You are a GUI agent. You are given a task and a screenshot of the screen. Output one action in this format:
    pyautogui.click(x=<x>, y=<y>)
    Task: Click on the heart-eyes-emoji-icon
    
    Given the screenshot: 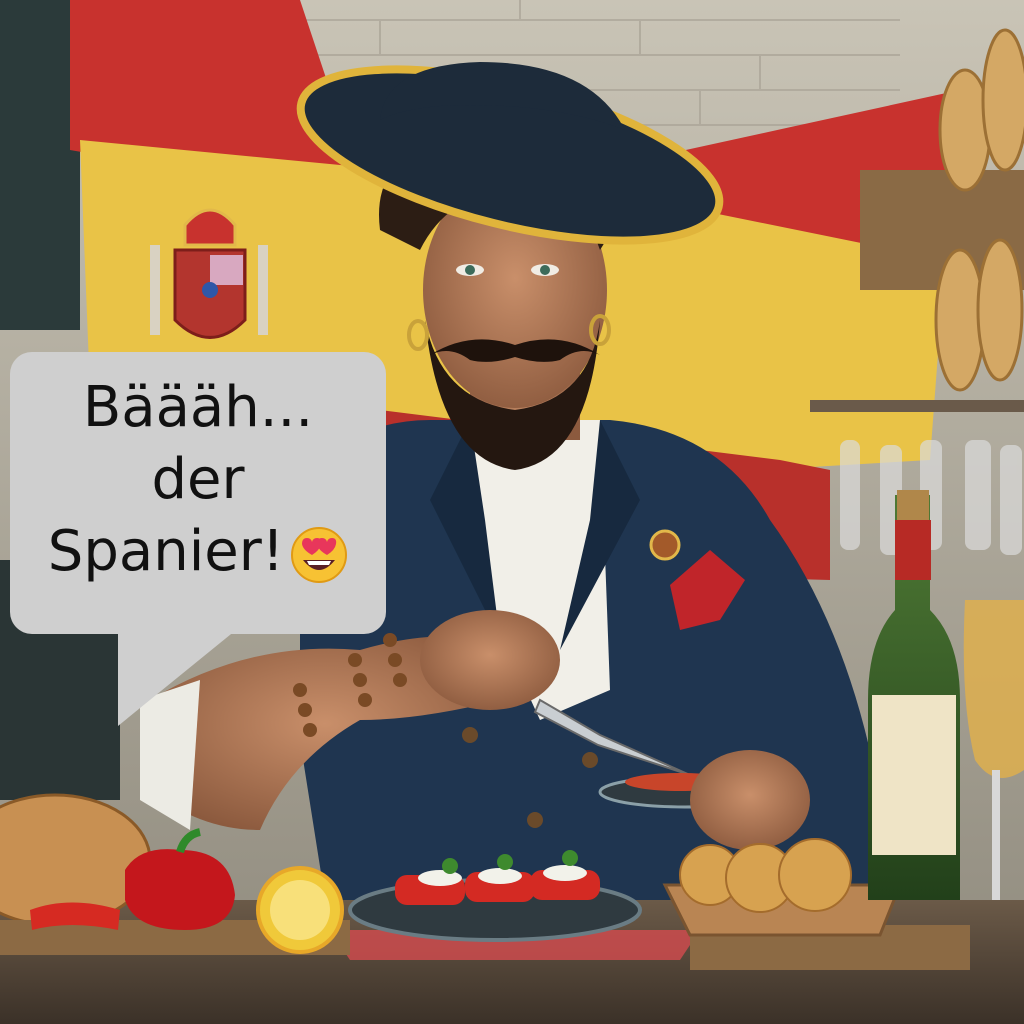 What is the action you would take?
    pyautogui.click(x=319, y=554)
    